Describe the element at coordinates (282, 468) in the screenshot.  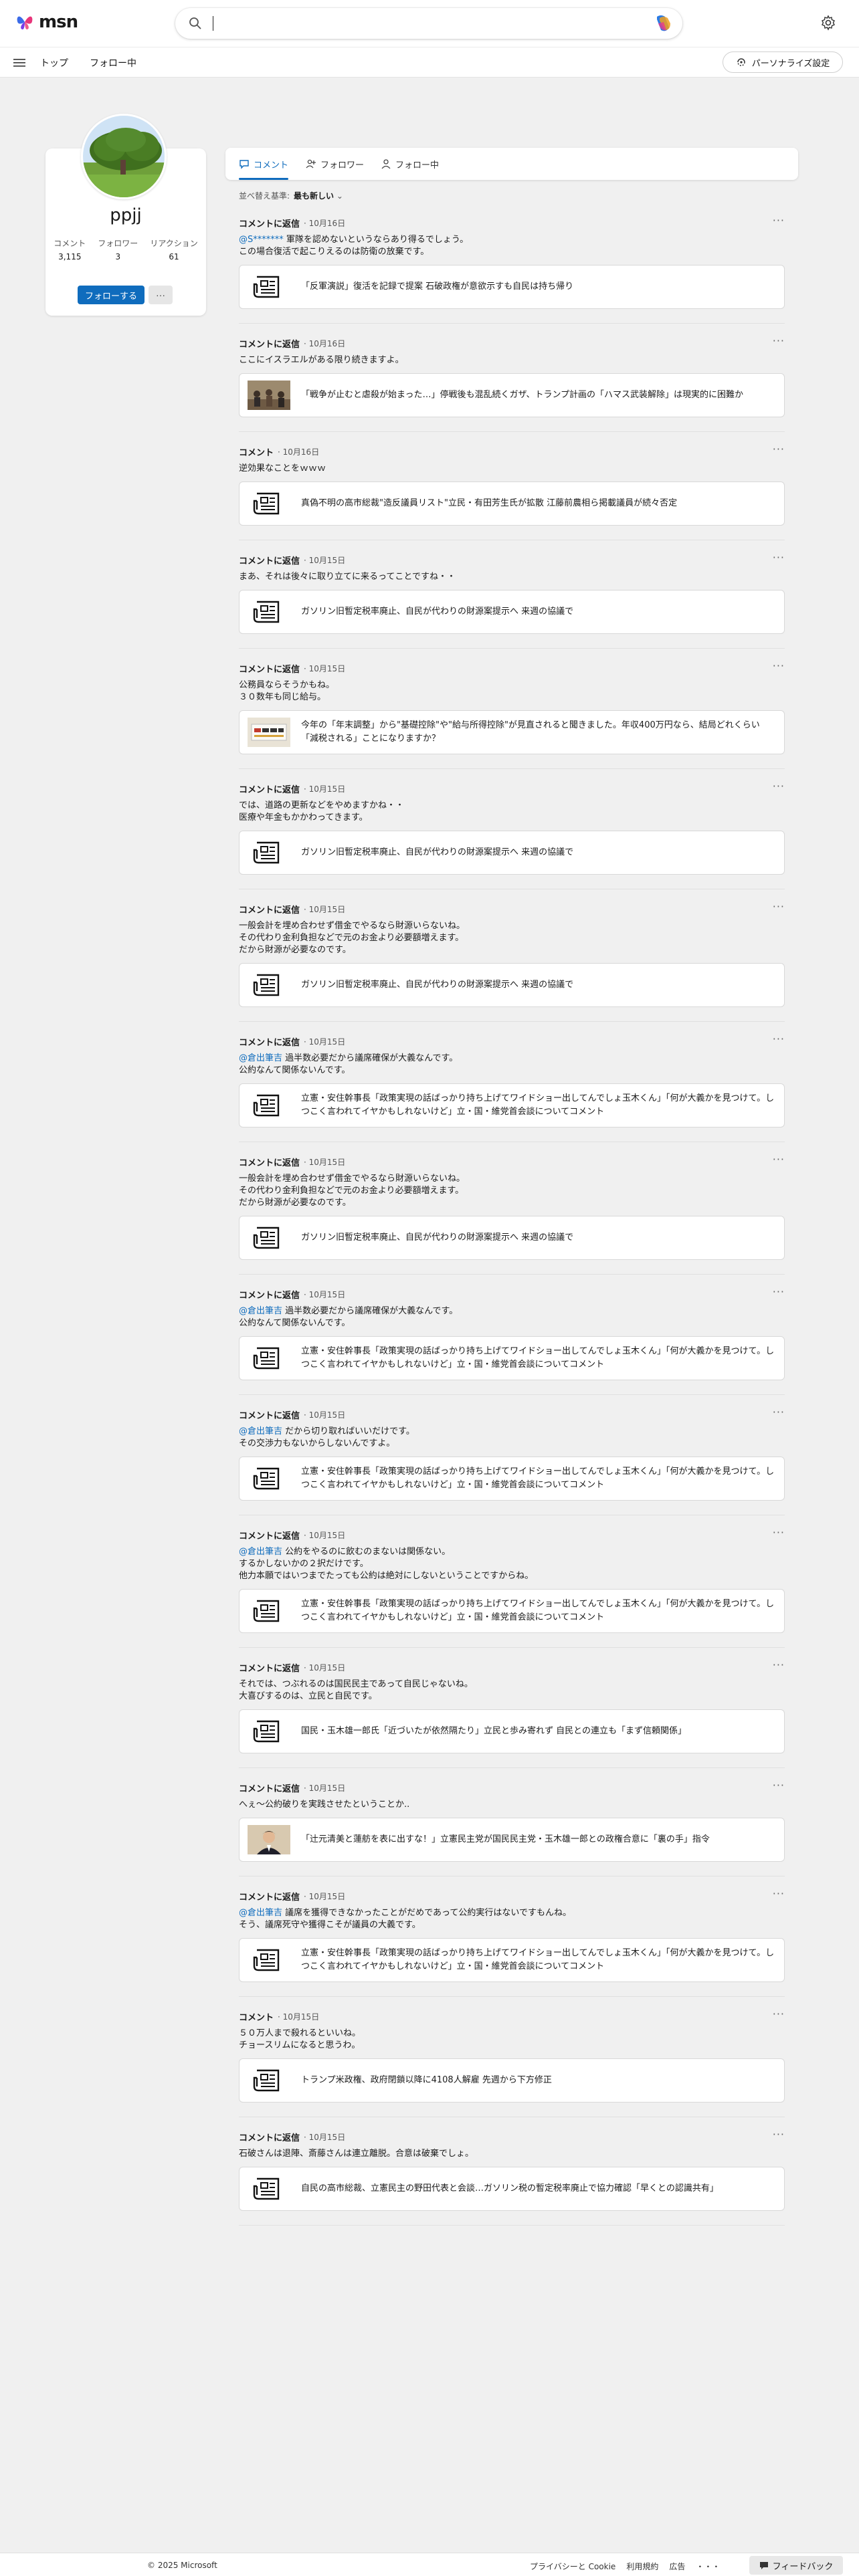
I see `comment-line: 逆効果なことをｗｗｗ` at that location.